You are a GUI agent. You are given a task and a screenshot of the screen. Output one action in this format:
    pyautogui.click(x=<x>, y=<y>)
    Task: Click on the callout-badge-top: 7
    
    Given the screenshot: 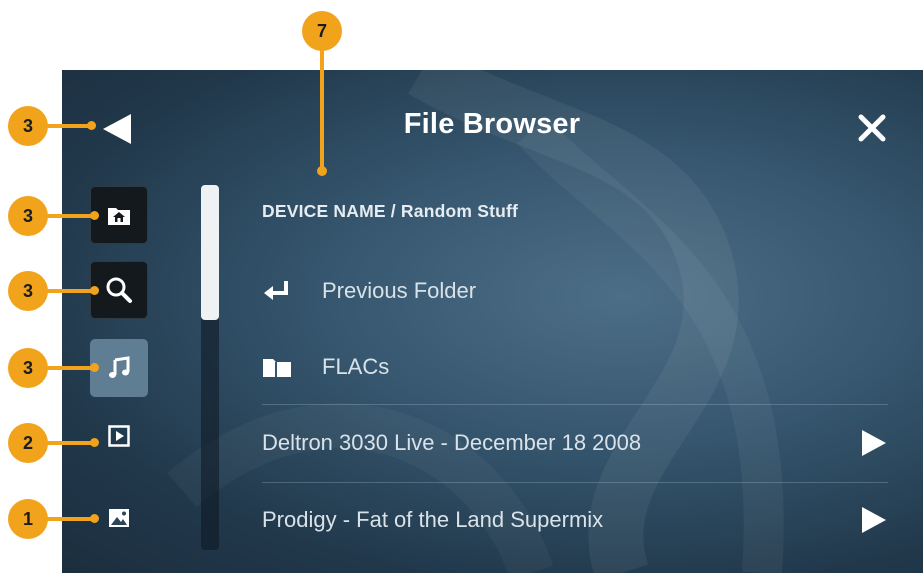 What is the action you would take?
    pyautogui.click(x=322, y=31)
    